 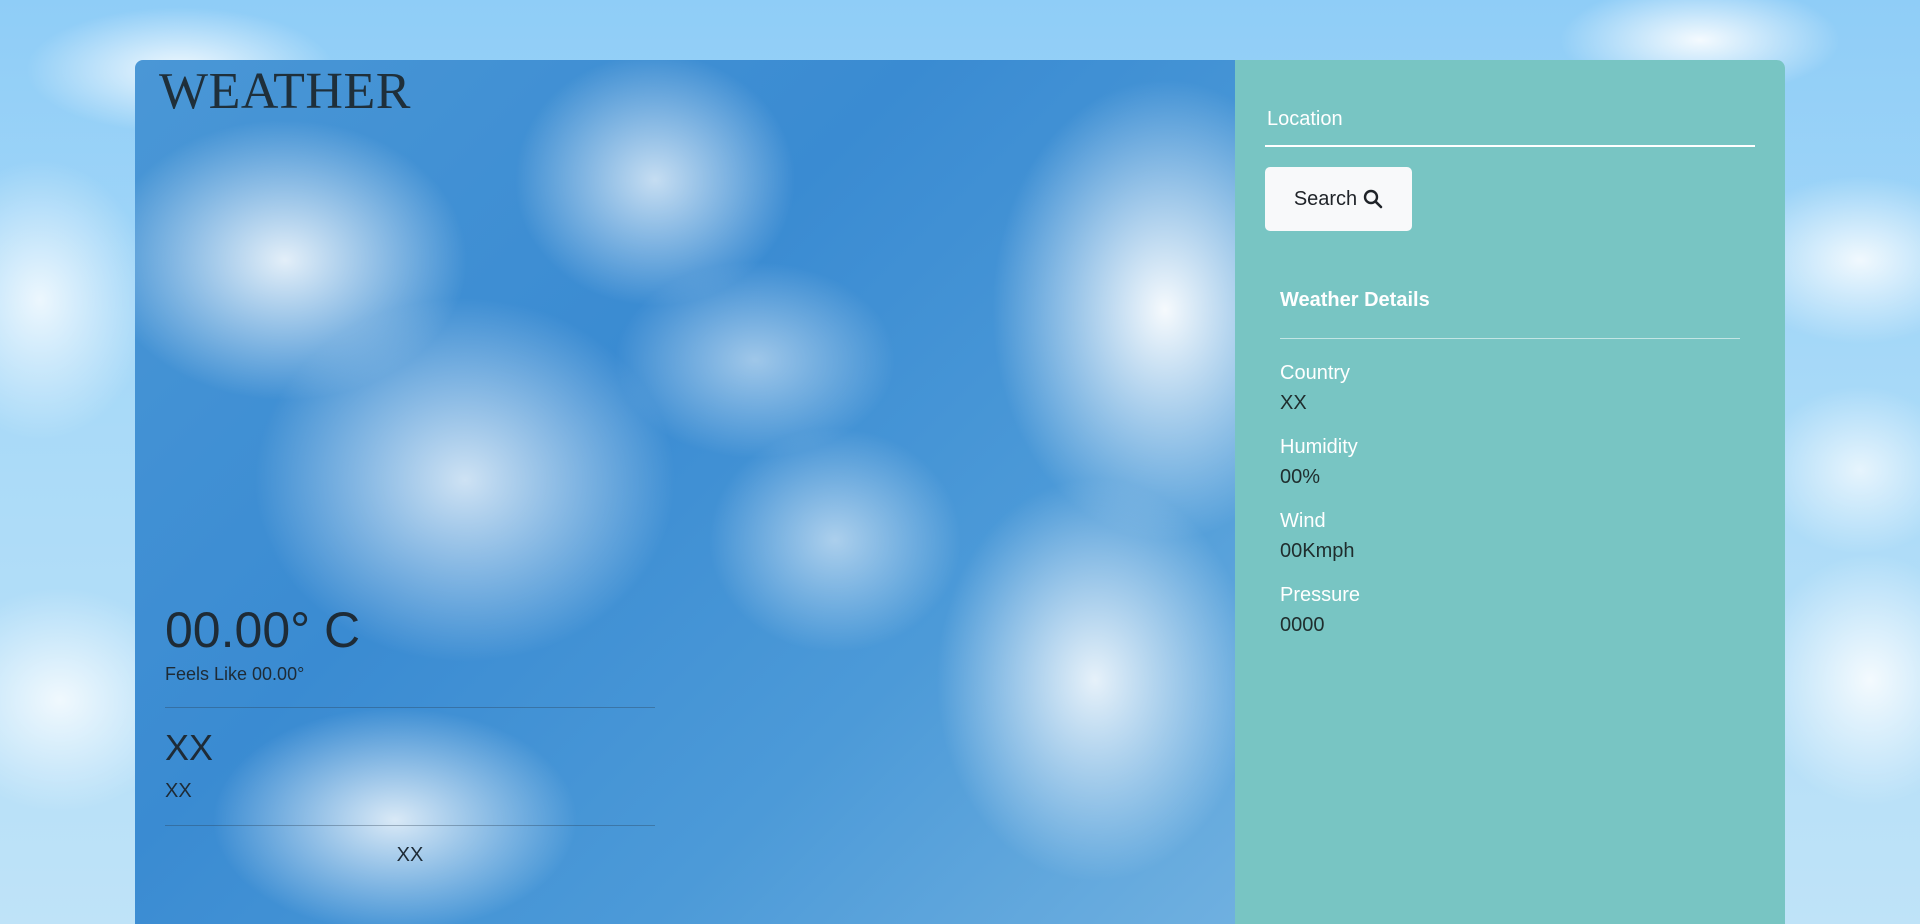 I want to click on weather-description: XX, so click(x=178, y=790).